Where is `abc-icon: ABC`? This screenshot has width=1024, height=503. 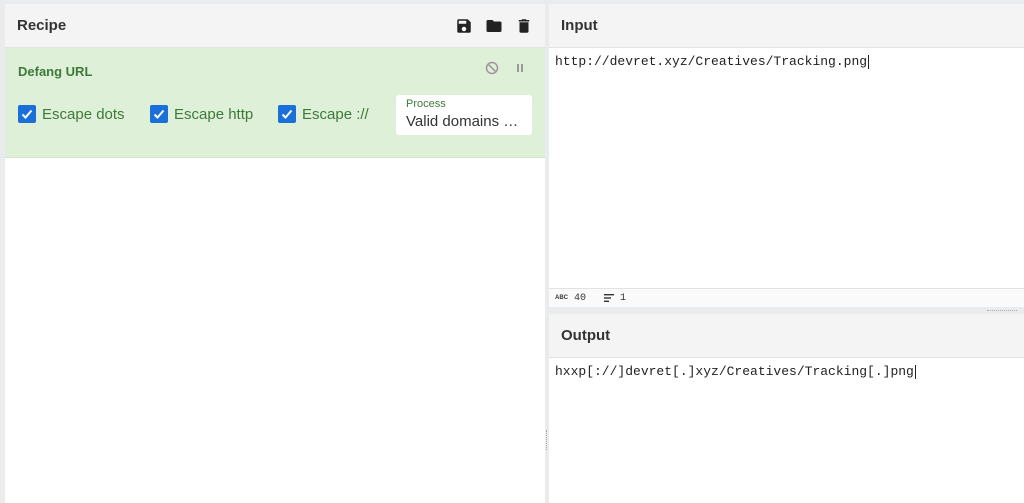 abc-icon: ABC is located at coordinates (561, 298).